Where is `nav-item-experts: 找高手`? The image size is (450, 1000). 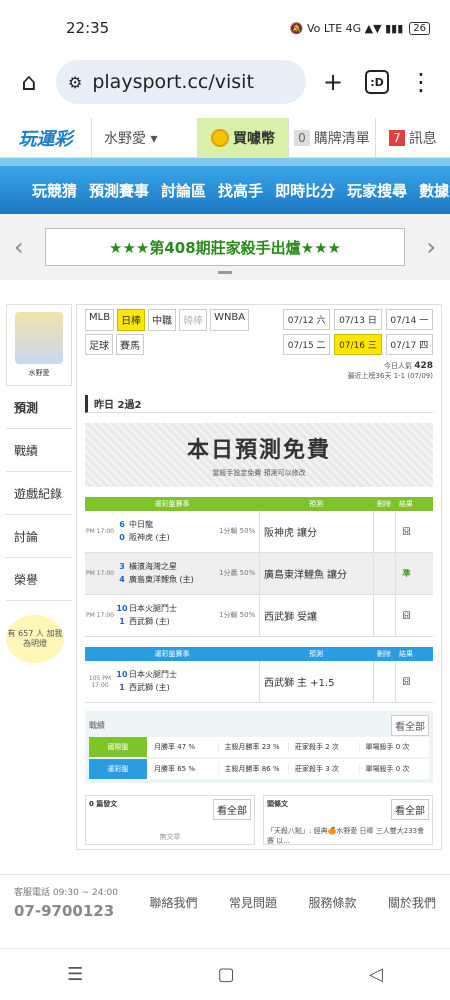
nav-item-experts: 找高手 is located at coordinates (240, 190).